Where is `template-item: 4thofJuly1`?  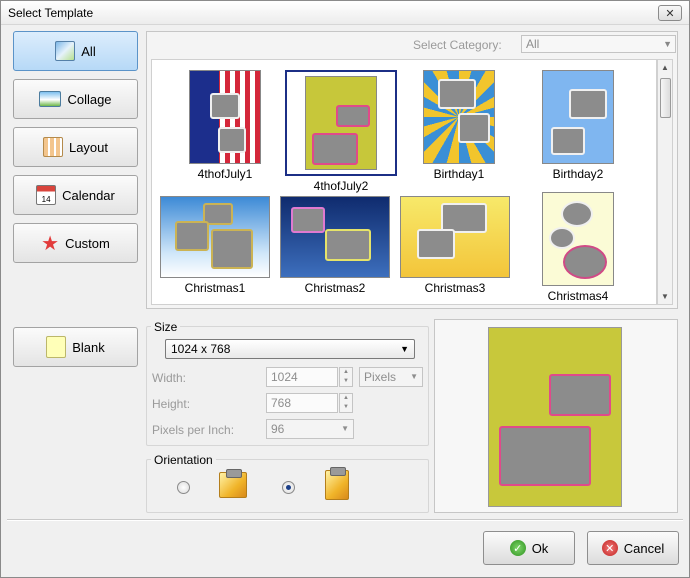
template-item: 4thofJuly1 is located at coordinates (225, 125).